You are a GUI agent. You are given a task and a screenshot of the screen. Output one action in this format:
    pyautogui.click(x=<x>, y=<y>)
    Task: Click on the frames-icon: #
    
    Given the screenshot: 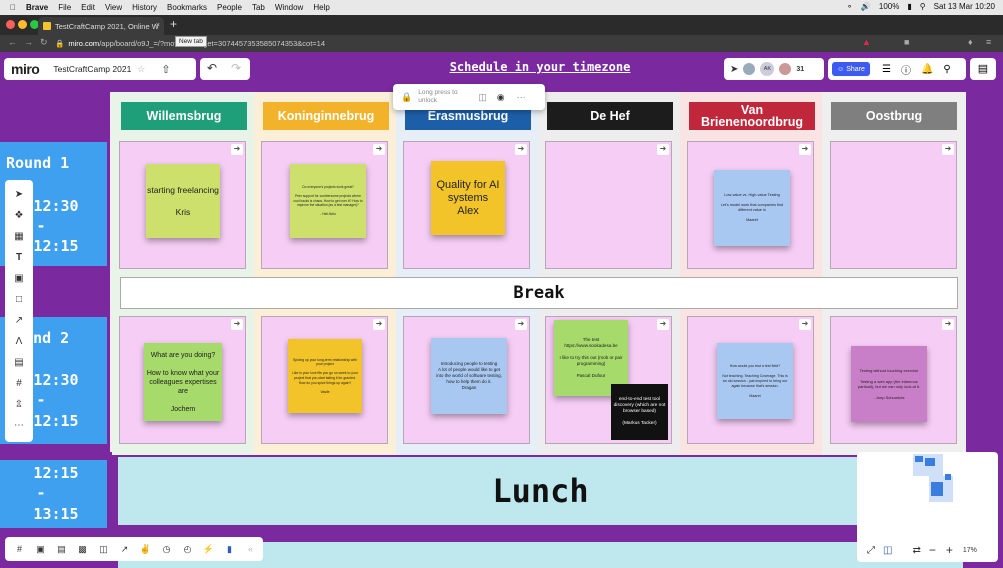 What is the action you would take?
    pyautogui.click(x=19, y=549)
    